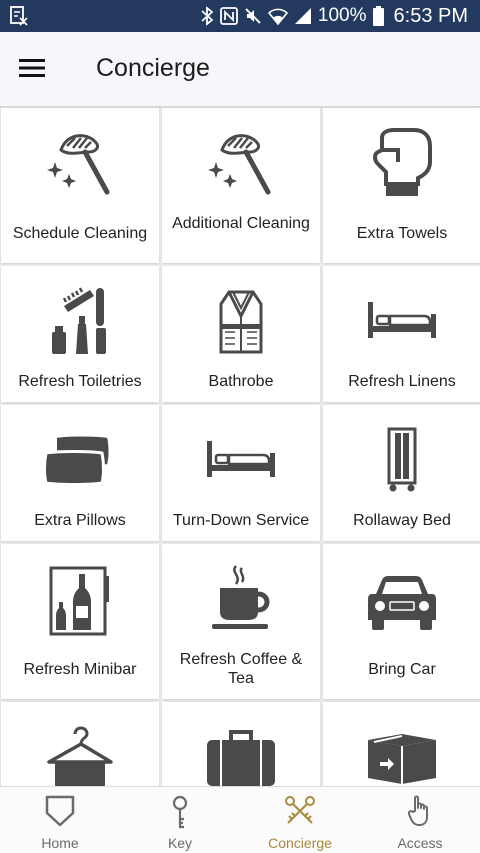 The height and width of the screenshot is (853, 480). I want to click on tile-bathrobe: Bathrobe, so click(241, 334).